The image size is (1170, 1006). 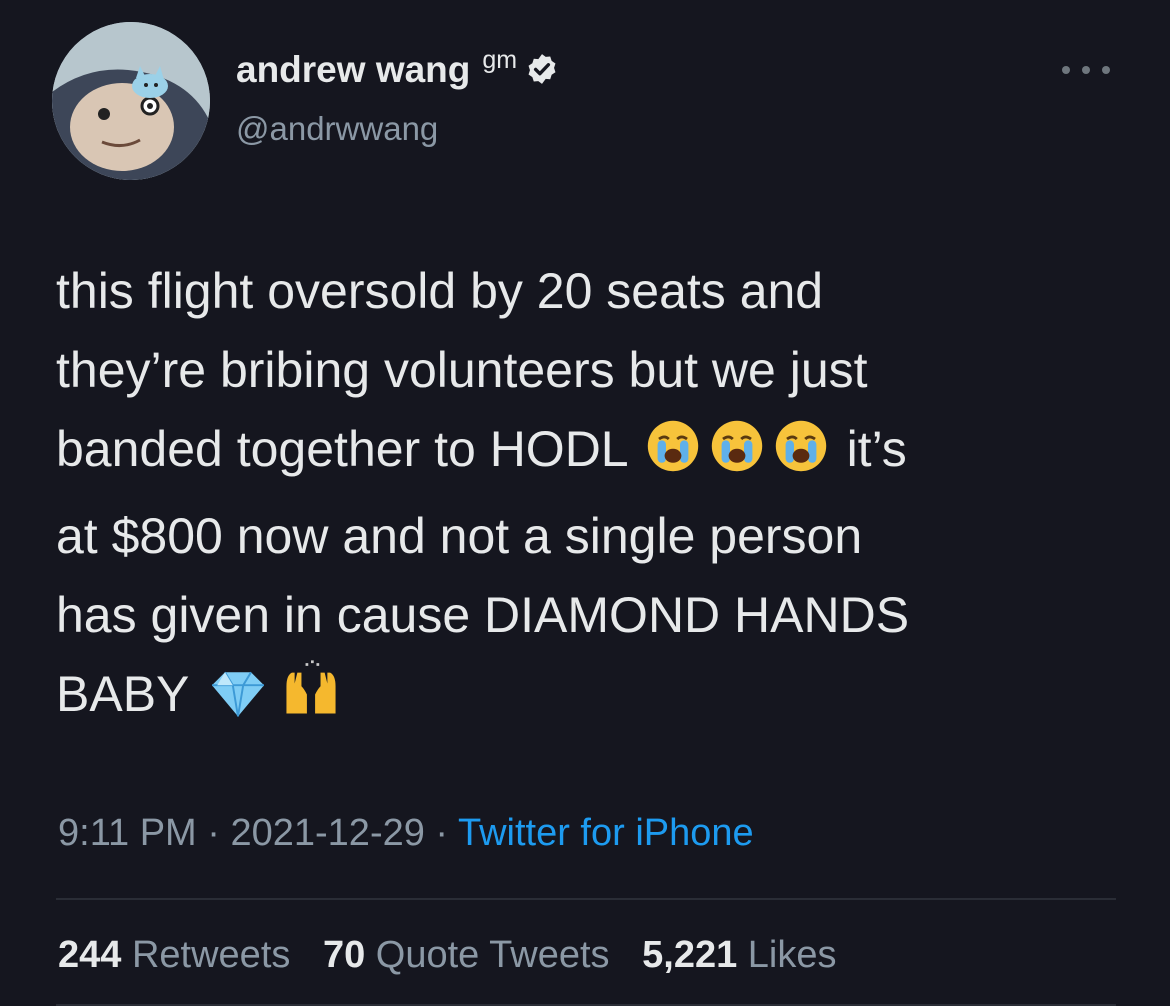 I want to click on tweet-line: BABY, so click(x=596, y=698).